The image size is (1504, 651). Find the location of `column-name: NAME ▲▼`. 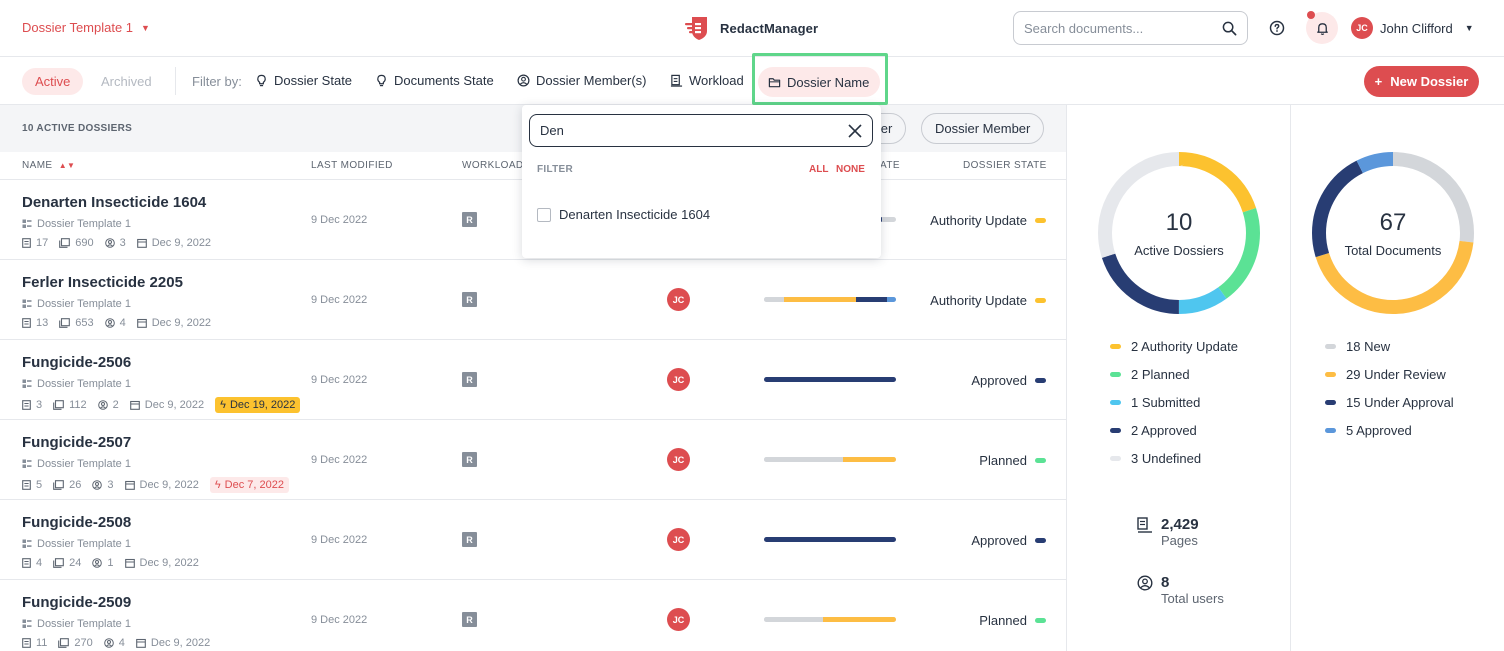

column-name: NAME ▲▼ is located at coordinates (48, 165).